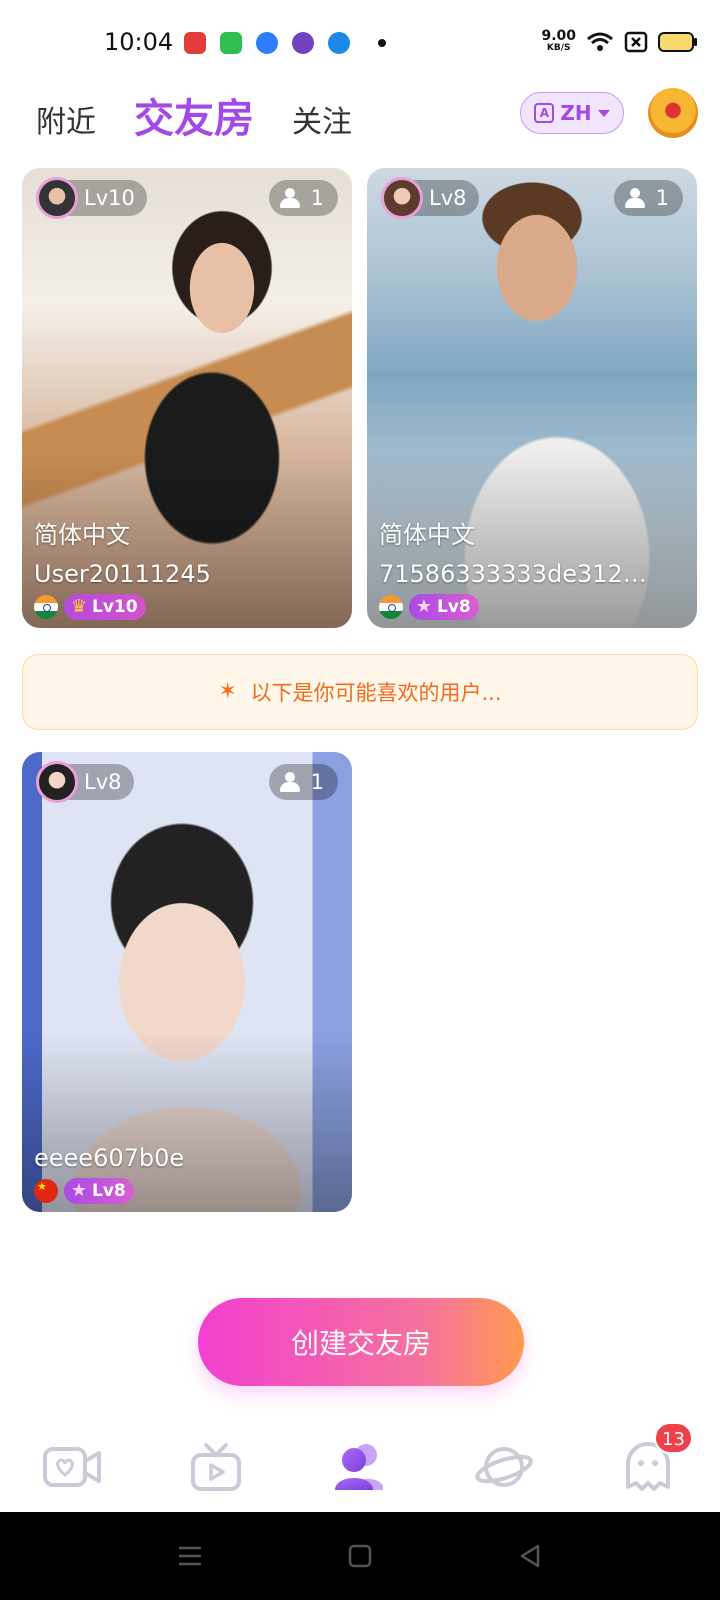 The image size is (720, 1600). I want to click on top-tabs: 附近 交友房 关注, so click(213, 116).